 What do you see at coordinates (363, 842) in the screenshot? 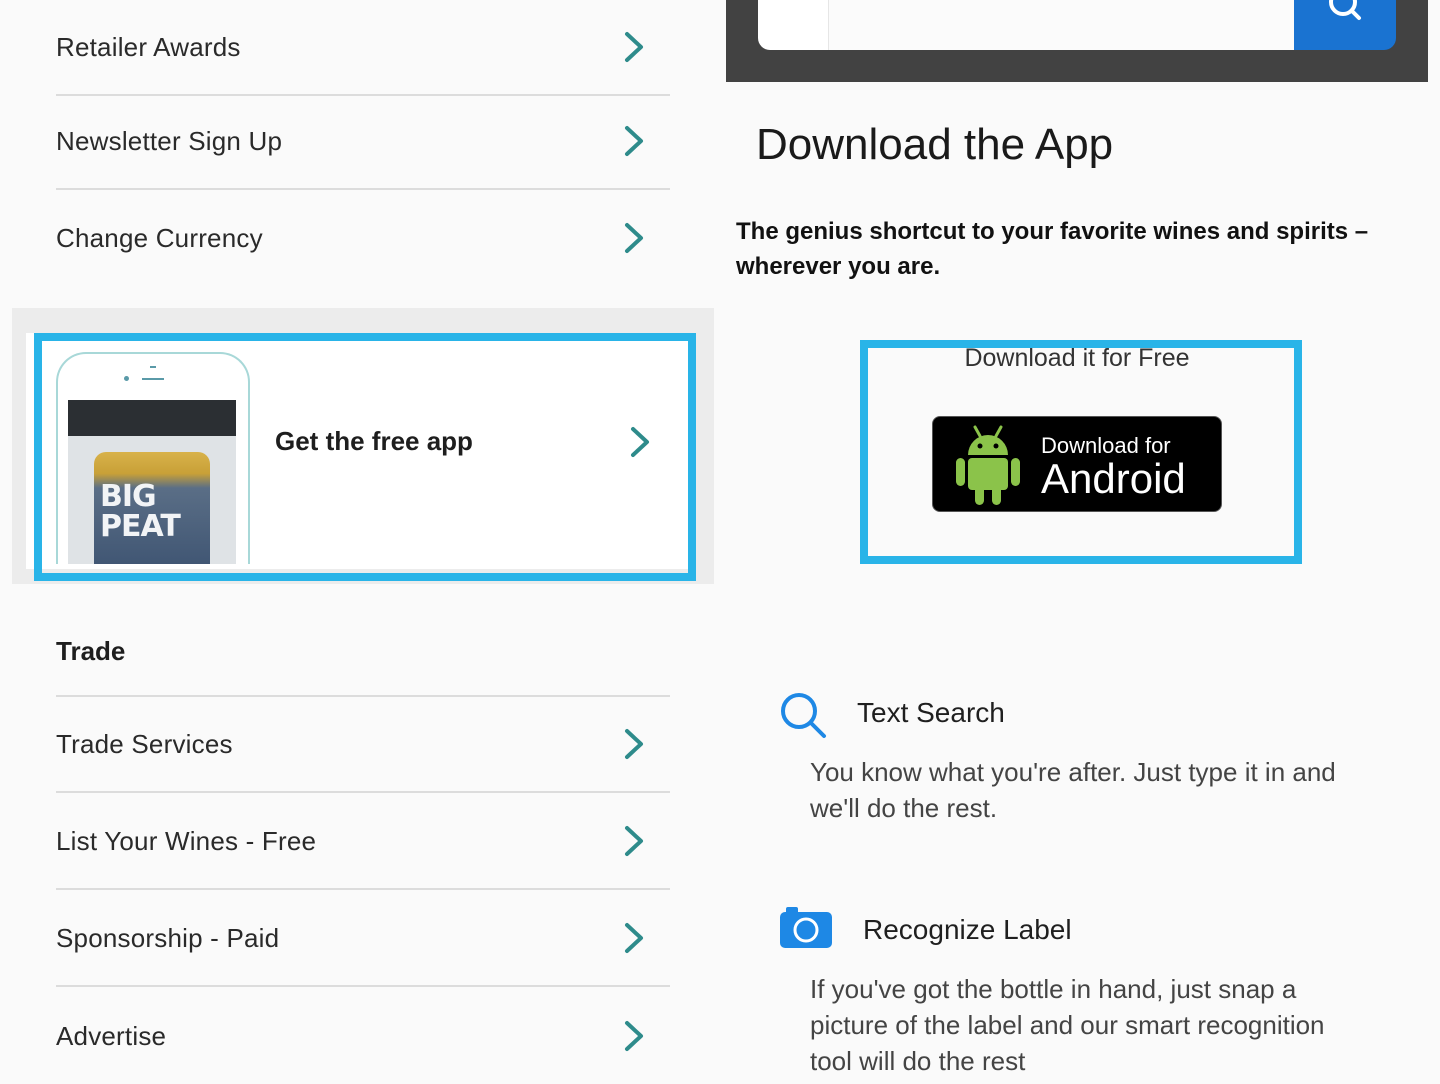
I see `menu-item-list-your-wines: List Your Wines - Free` at bounding box center [363, 842].